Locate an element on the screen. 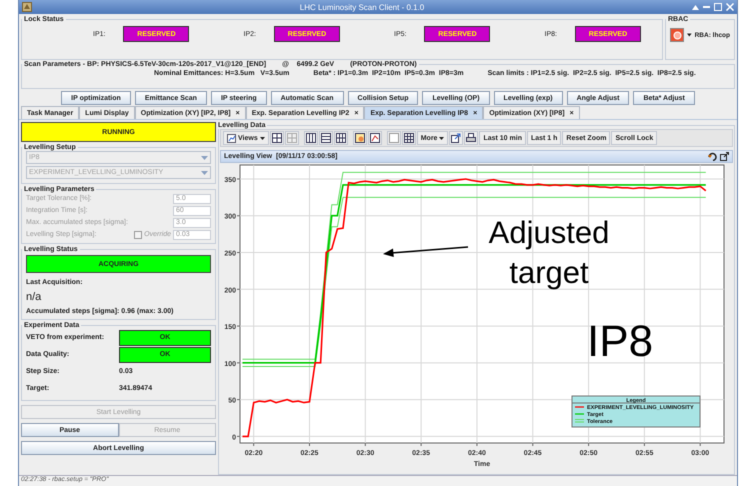 The image size is (740, 486). columns-icon is located at coordinates (311, 138).